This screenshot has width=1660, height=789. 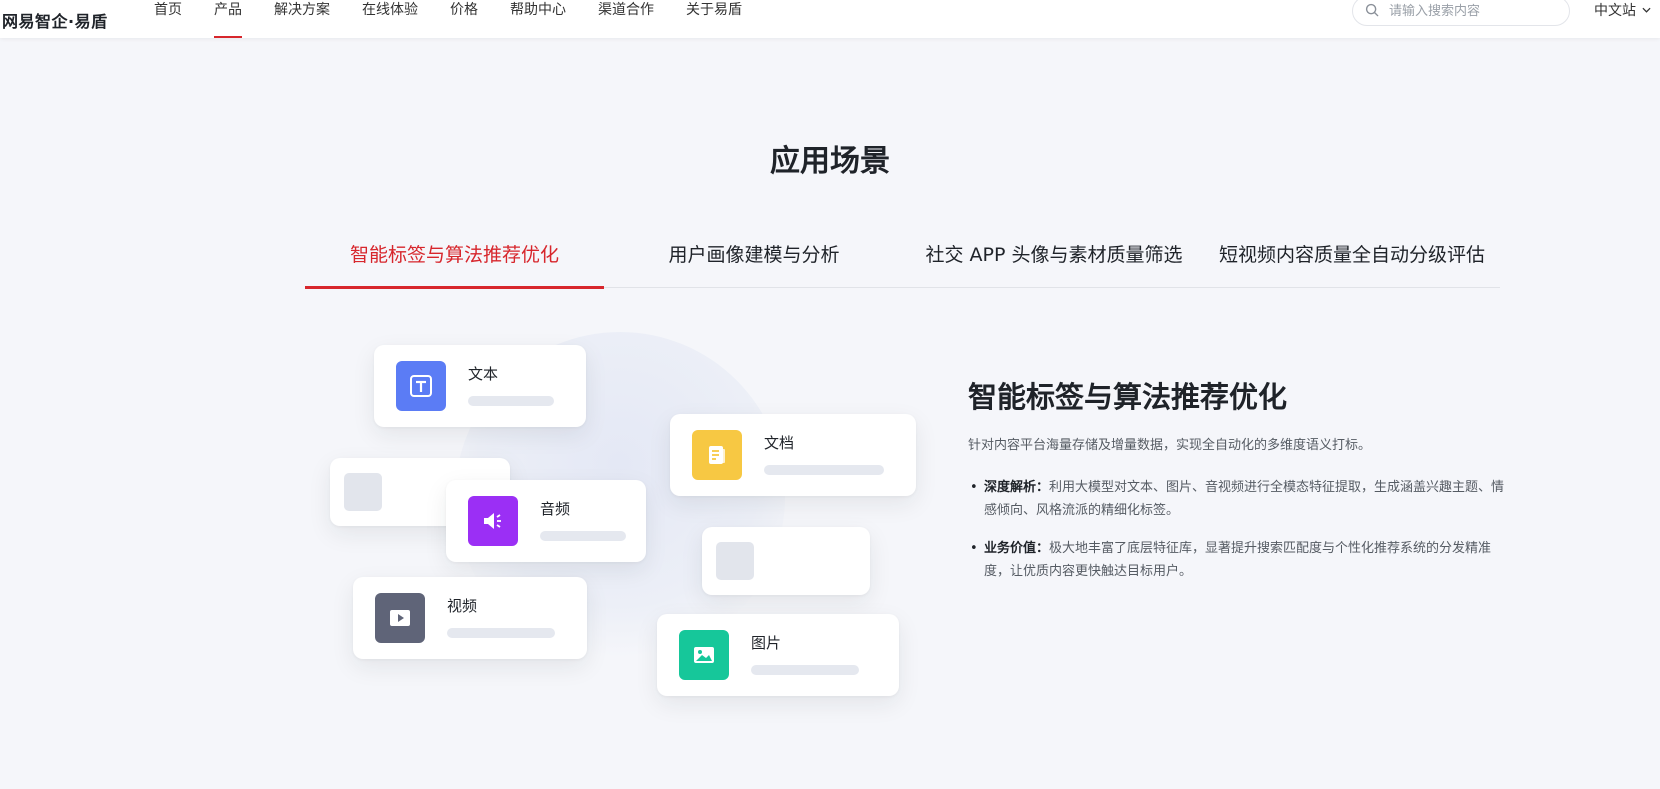 I want to click on language-switcher: 中文站, so click(x=1622, y=10).